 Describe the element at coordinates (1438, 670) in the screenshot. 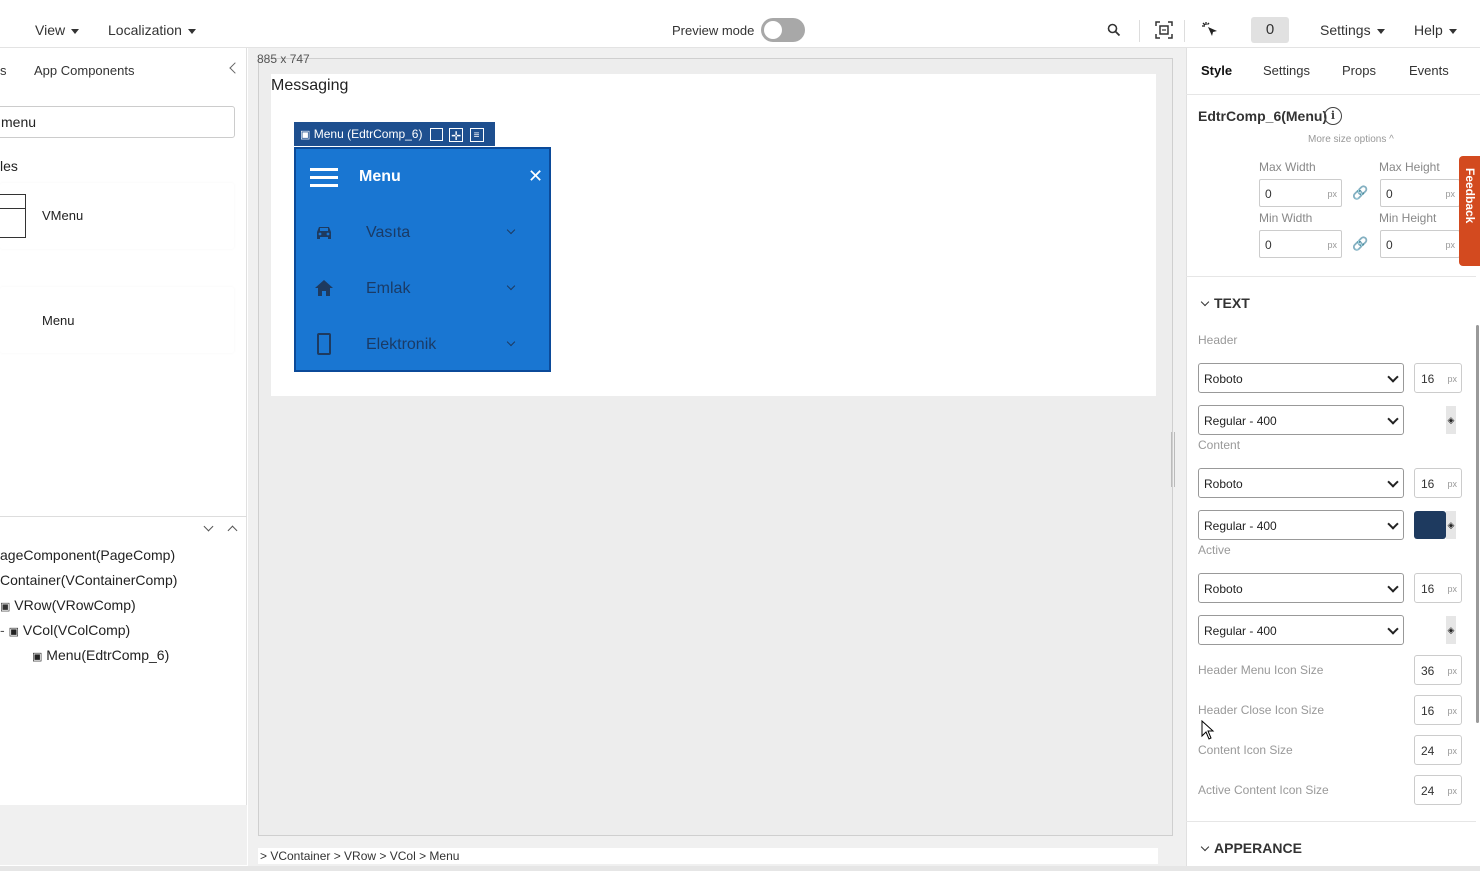

I see `header-menu-icon-size-input: 36 px` at that location.